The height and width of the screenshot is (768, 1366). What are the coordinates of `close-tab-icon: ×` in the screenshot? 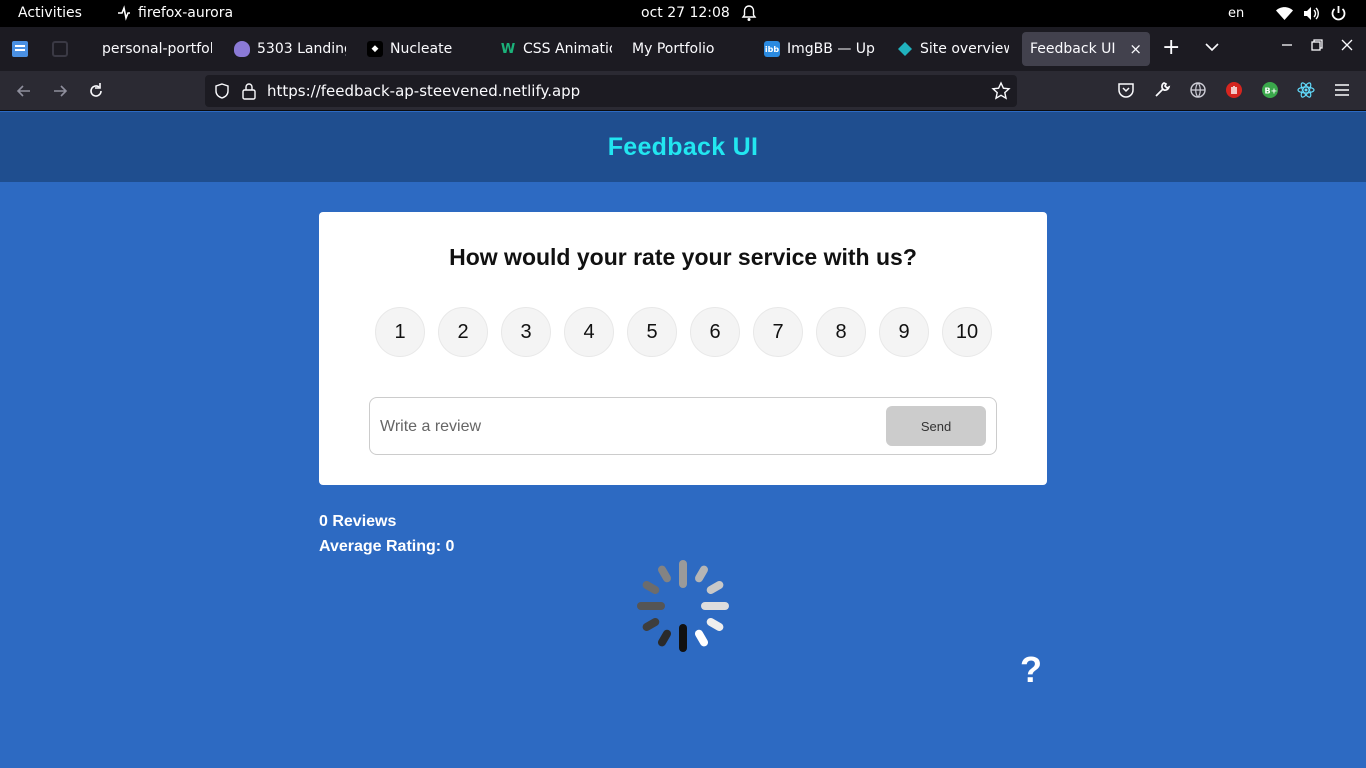 It's located at (1135, 49).